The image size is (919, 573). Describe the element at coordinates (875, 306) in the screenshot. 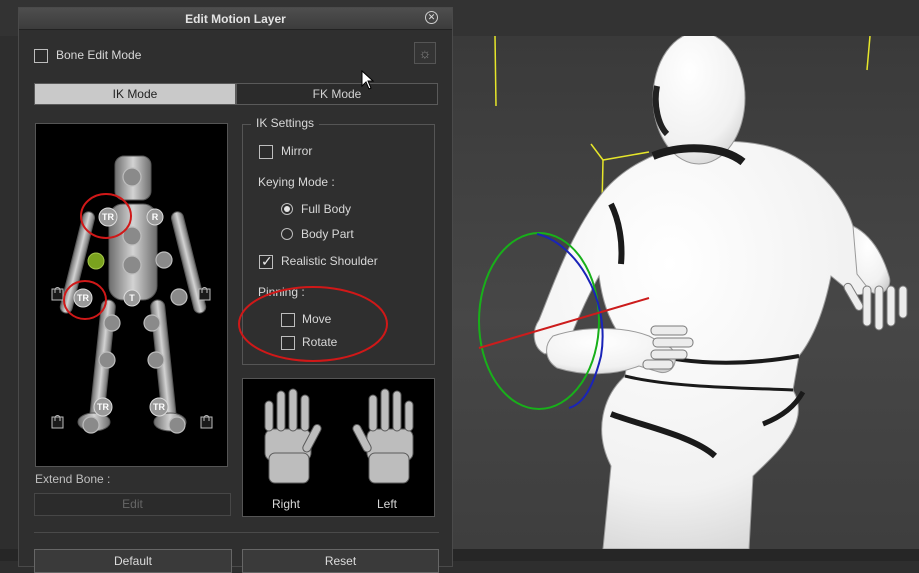

I see `hand-fingers-right` at that location.